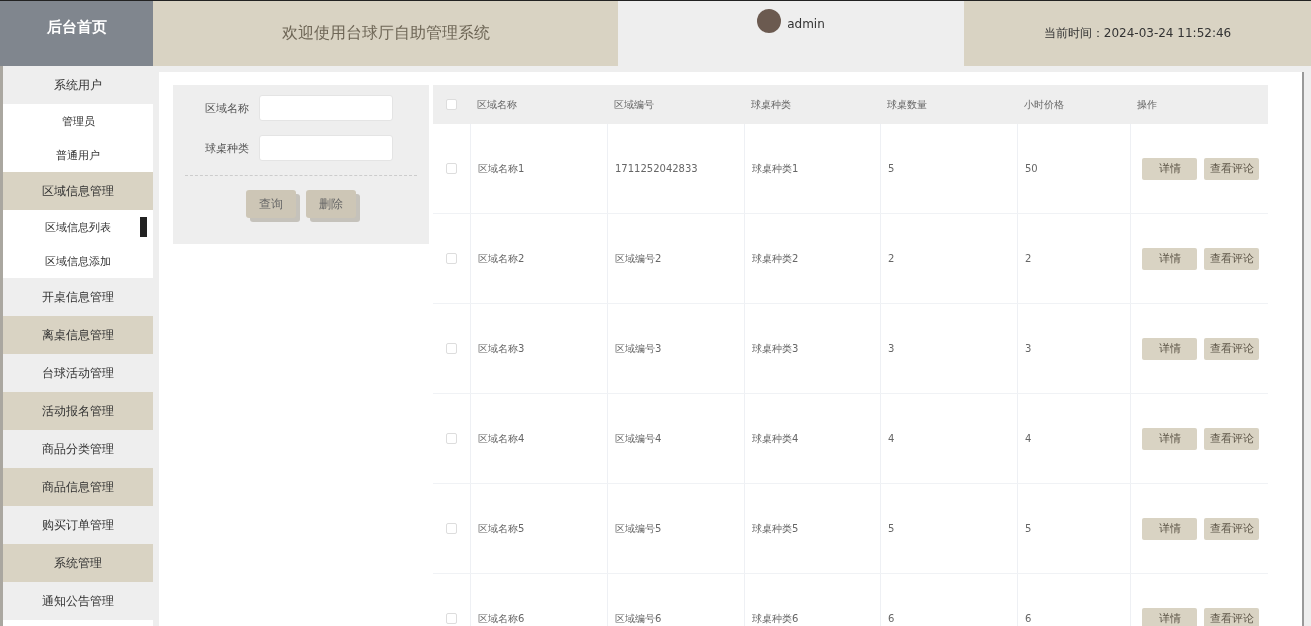  Describe the element at coordinates (812, 600) in the screenshot. I see `table-cell: 球桌种类6` at that location.